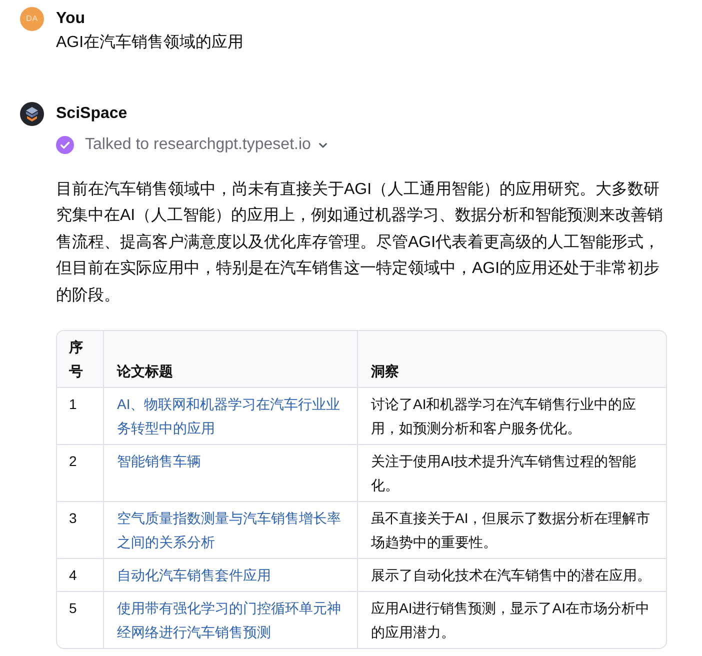 Image resolution: width=702 pixels, height=656 pixels. Describe the element at coordinates (231, 620) in the screenshot. I see `paper-link: 使用带有强化学习的门控循环单元神经网络进行汽车销售预测` at that location.